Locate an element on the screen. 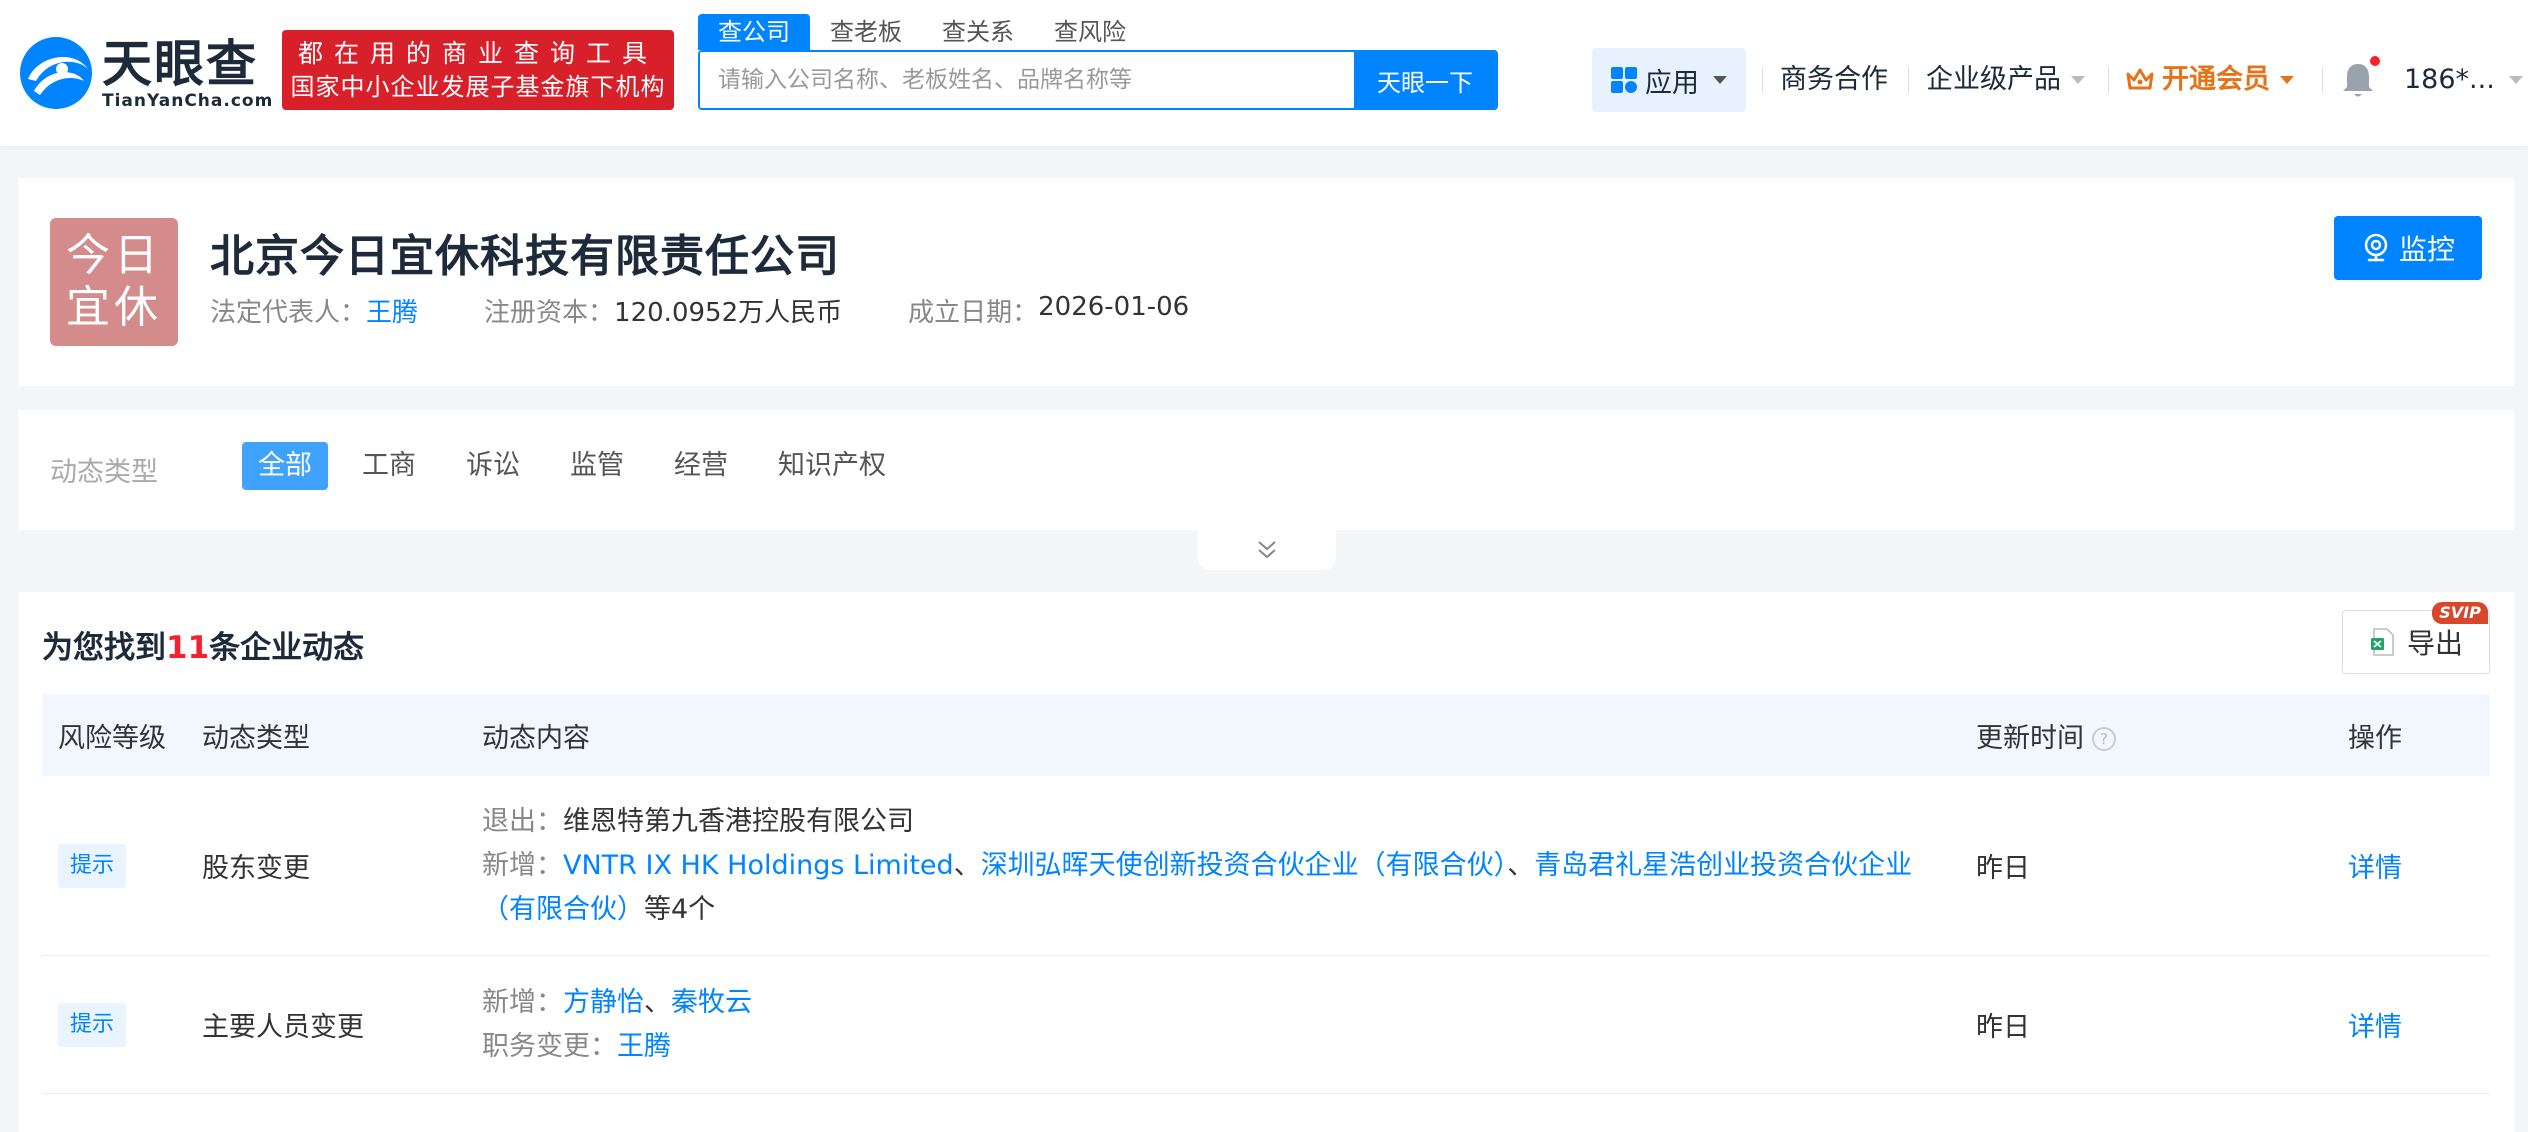  notification-dot is located at coordinates (2375, 61).